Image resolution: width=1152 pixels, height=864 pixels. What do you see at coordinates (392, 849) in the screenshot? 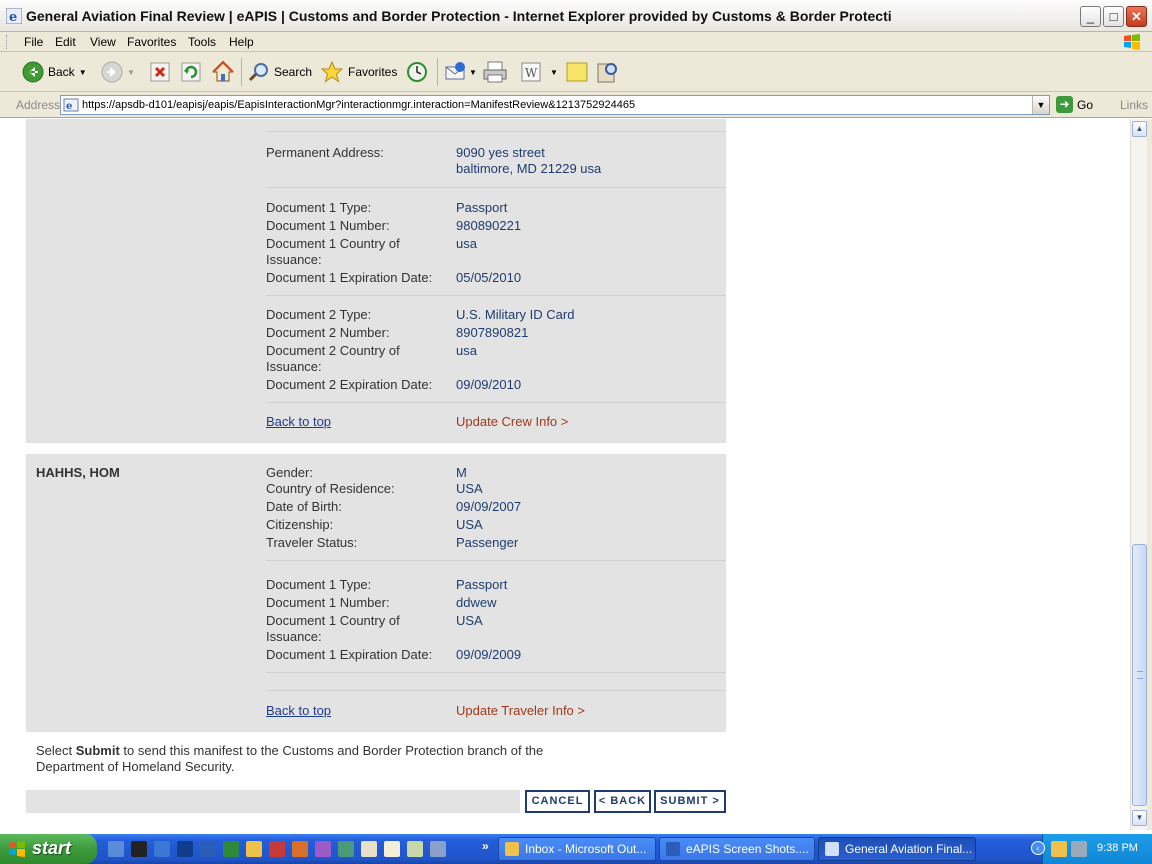
I see `quicklaunch-mail-icon` at bounding box center [392, 849].